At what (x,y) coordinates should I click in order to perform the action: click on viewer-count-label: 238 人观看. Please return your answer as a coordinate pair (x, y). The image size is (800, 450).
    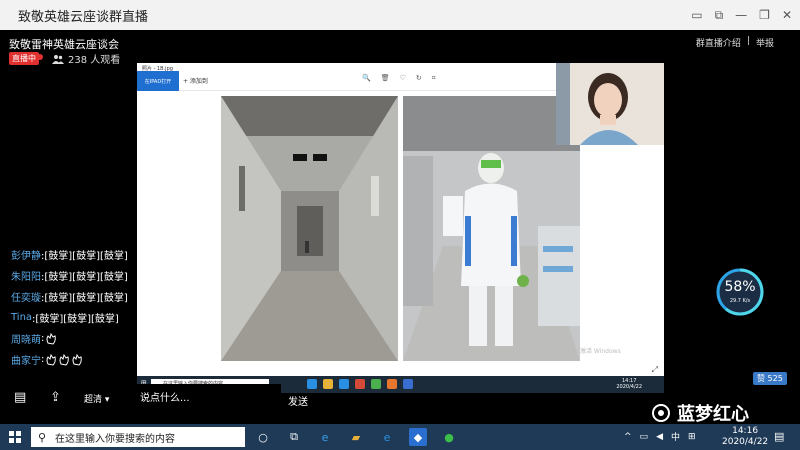
    Looking at the image, I should click on (94, 60).